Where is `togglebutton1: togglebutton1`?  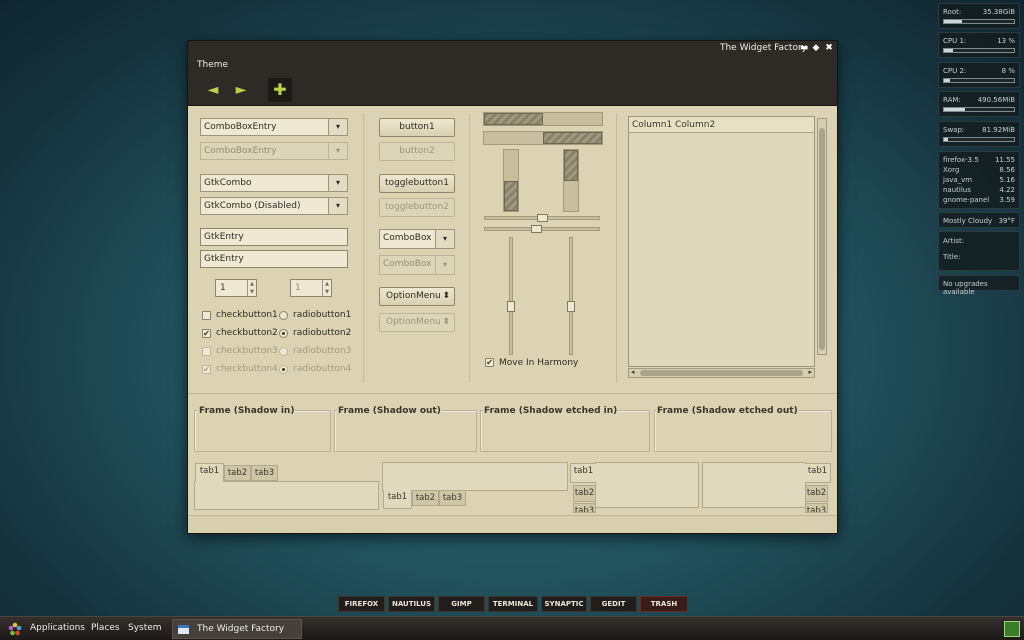 togglebutton1: togglebutton1 is located at coordinates (417, 183).